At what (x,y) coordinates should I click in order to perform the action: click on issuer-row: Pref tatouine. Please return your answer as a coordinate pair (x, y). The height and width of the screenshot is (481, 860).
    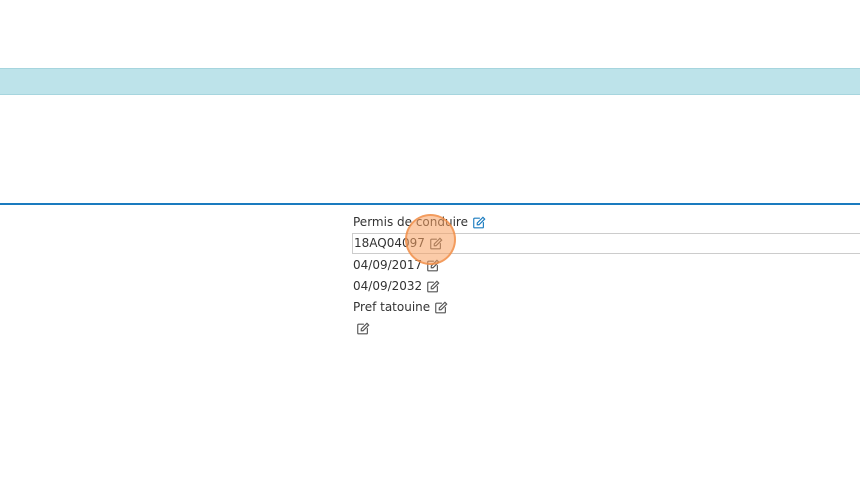
    Looking at the image, I should click on (606, 307).